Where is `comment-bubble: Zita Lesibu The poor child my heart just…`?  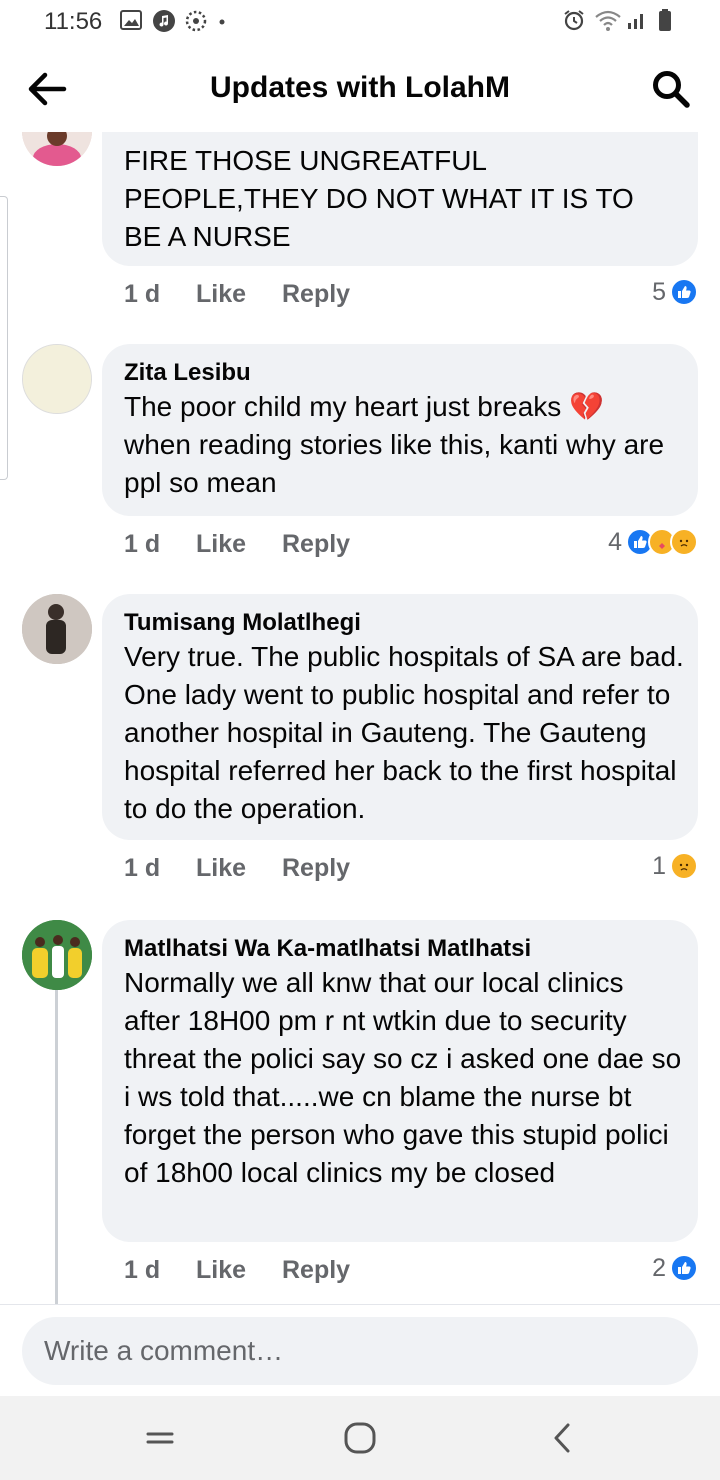 comment-bubble: Zita Lesibu The poor child my heart just… is located at coordinates (400, 430).